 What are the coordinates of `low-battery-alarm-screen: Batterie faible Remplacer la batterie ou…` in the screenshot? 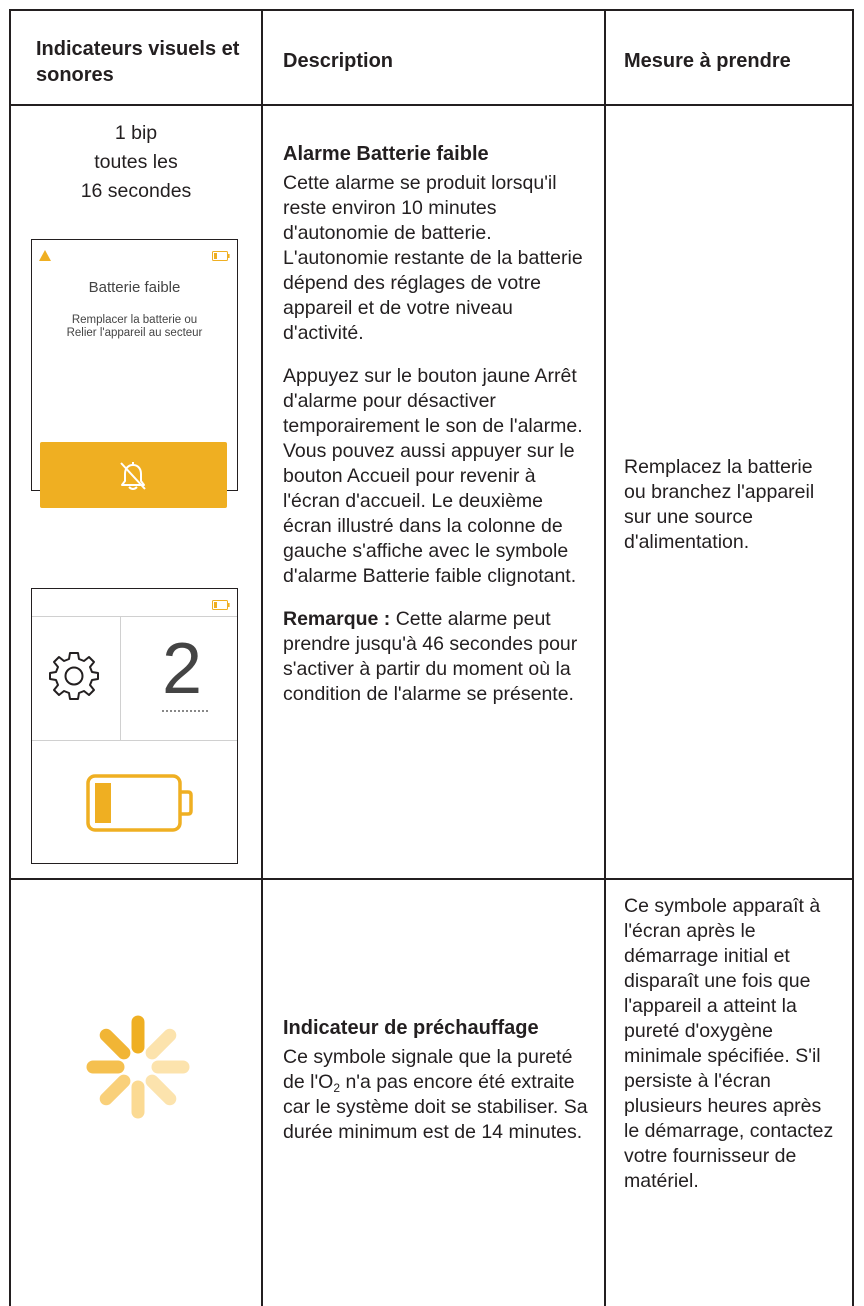 It's located at (134, 373).